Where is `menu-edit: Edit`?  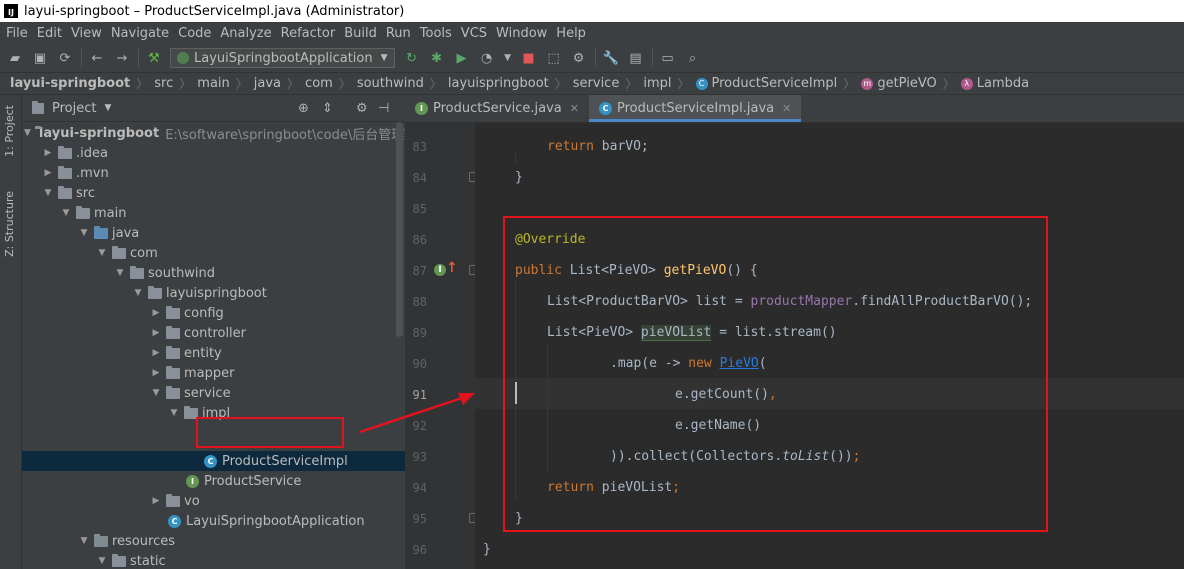 menu-edit: Edit is located at coordinates (49, 33).